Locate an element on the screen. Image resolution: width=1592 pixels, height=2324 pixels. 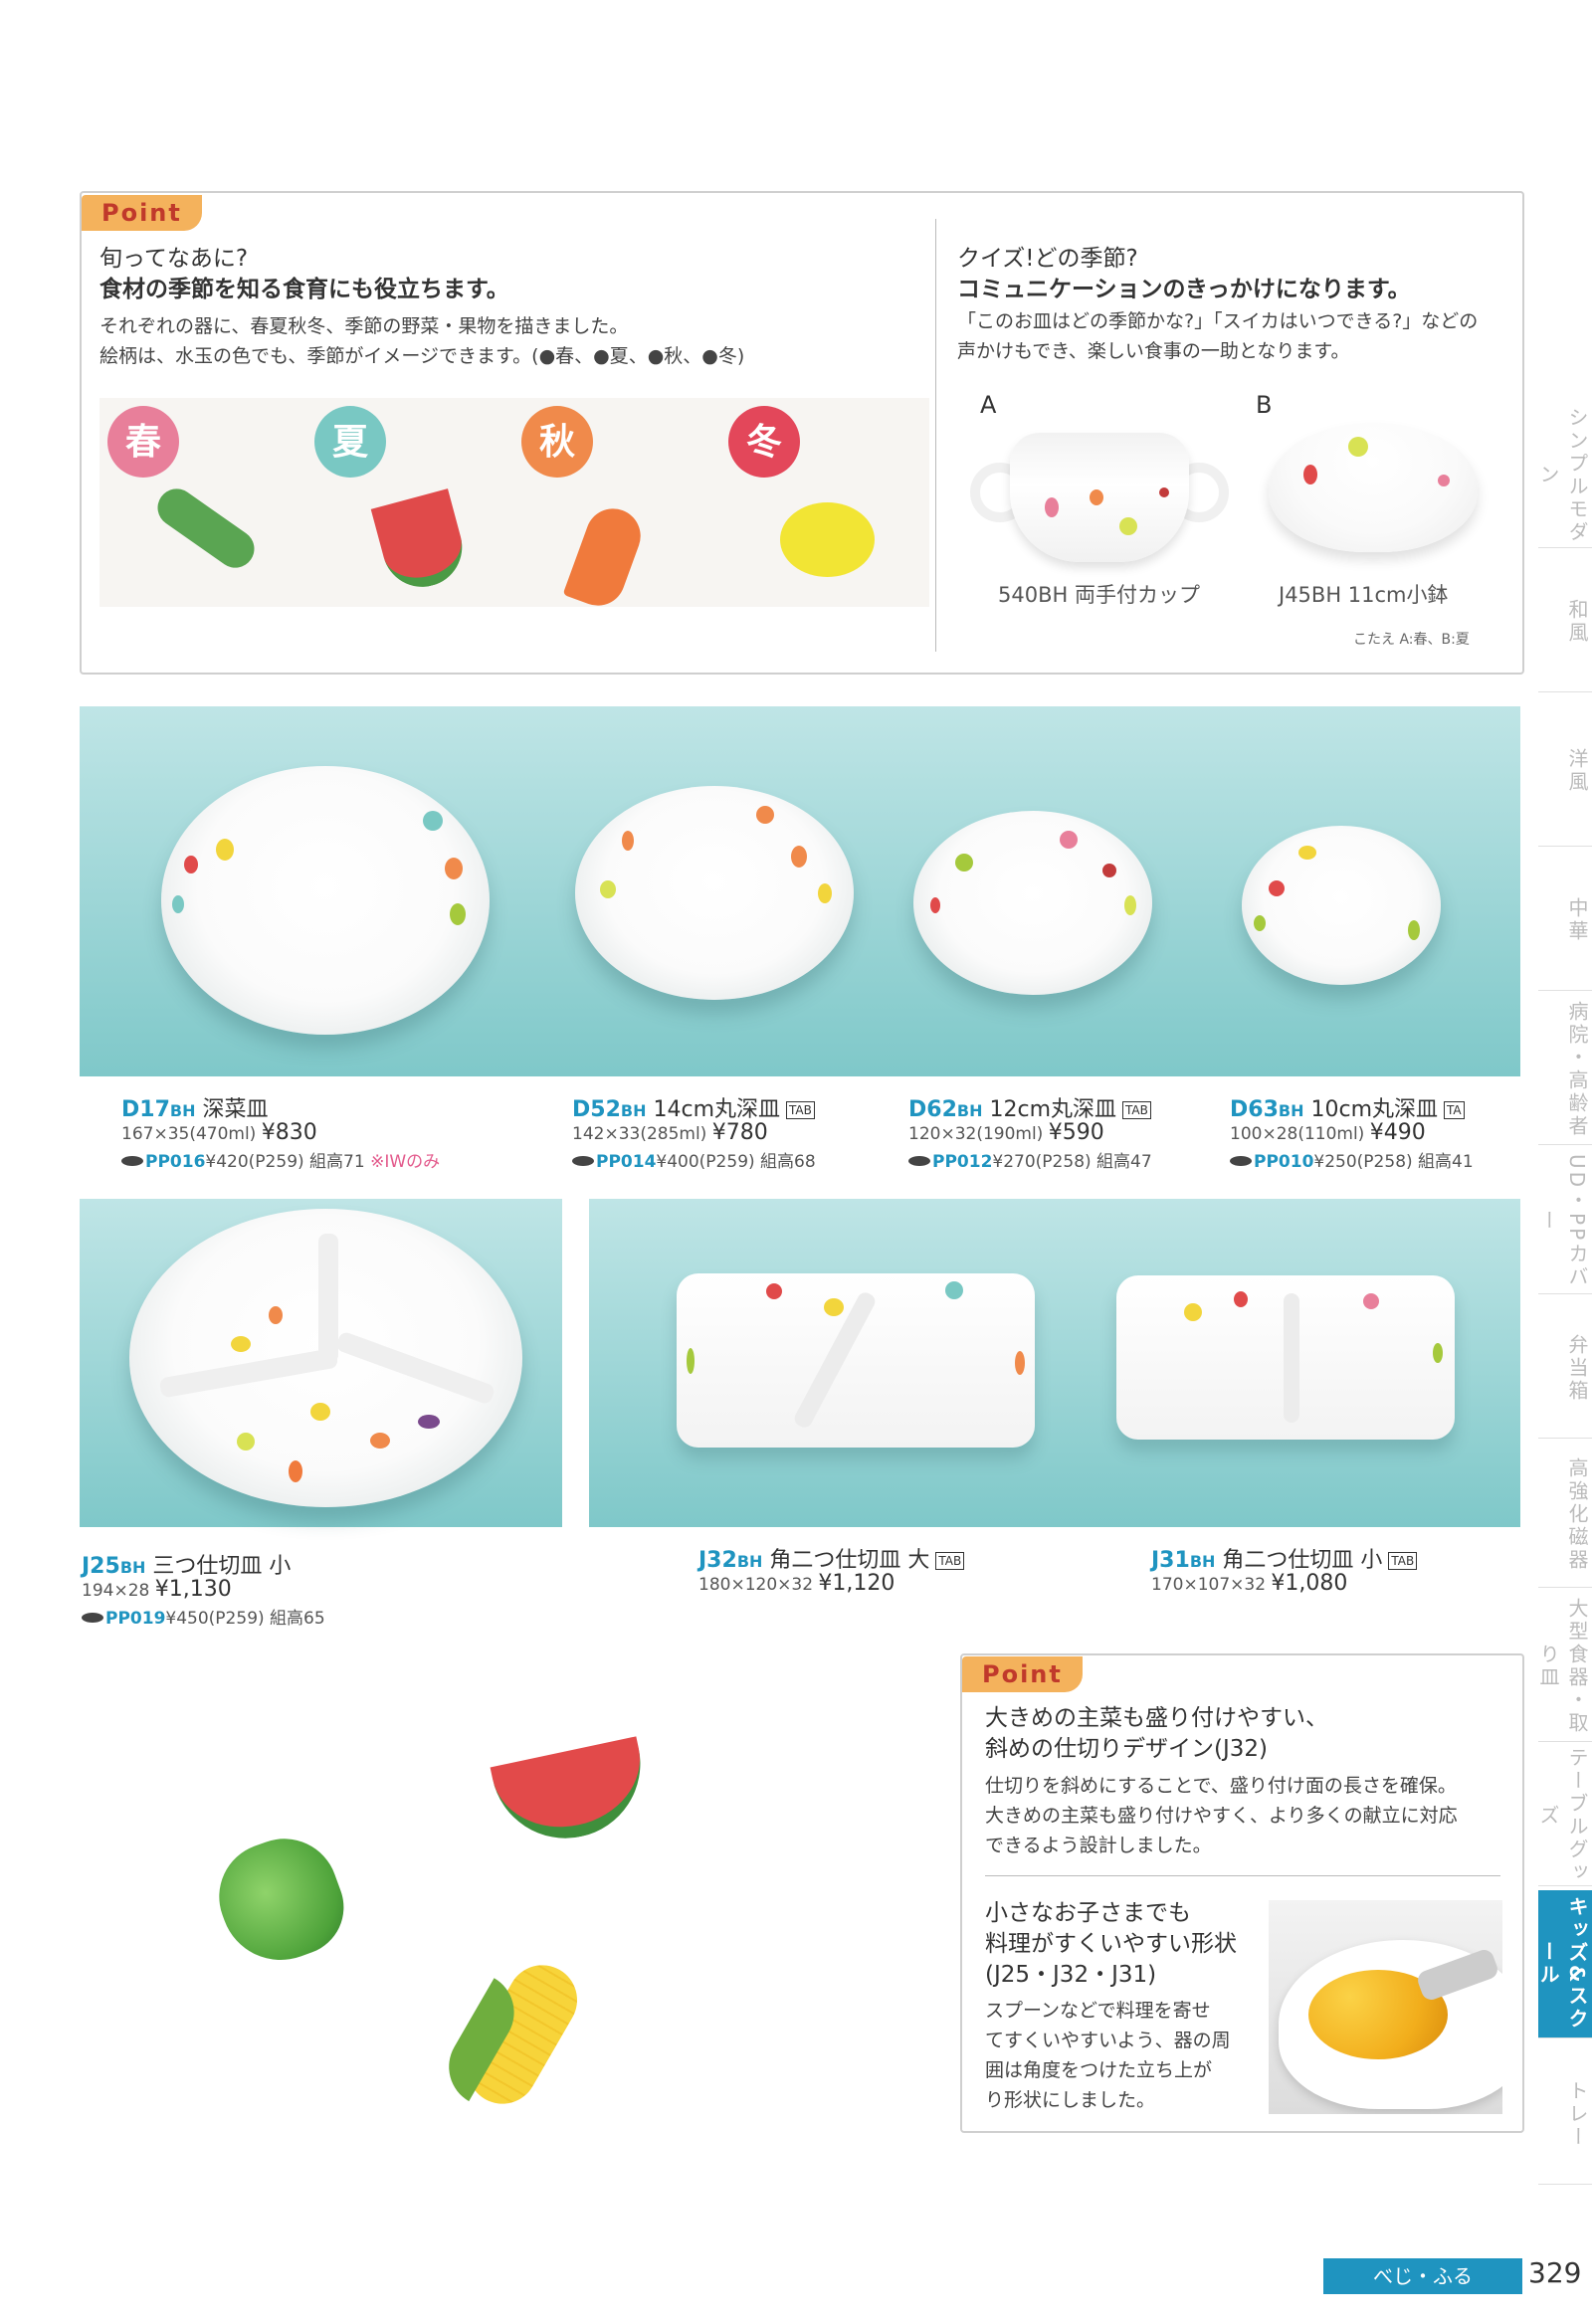
product-name-d17: D17BH 深菜皿 is located at coordinates (195, 1110).